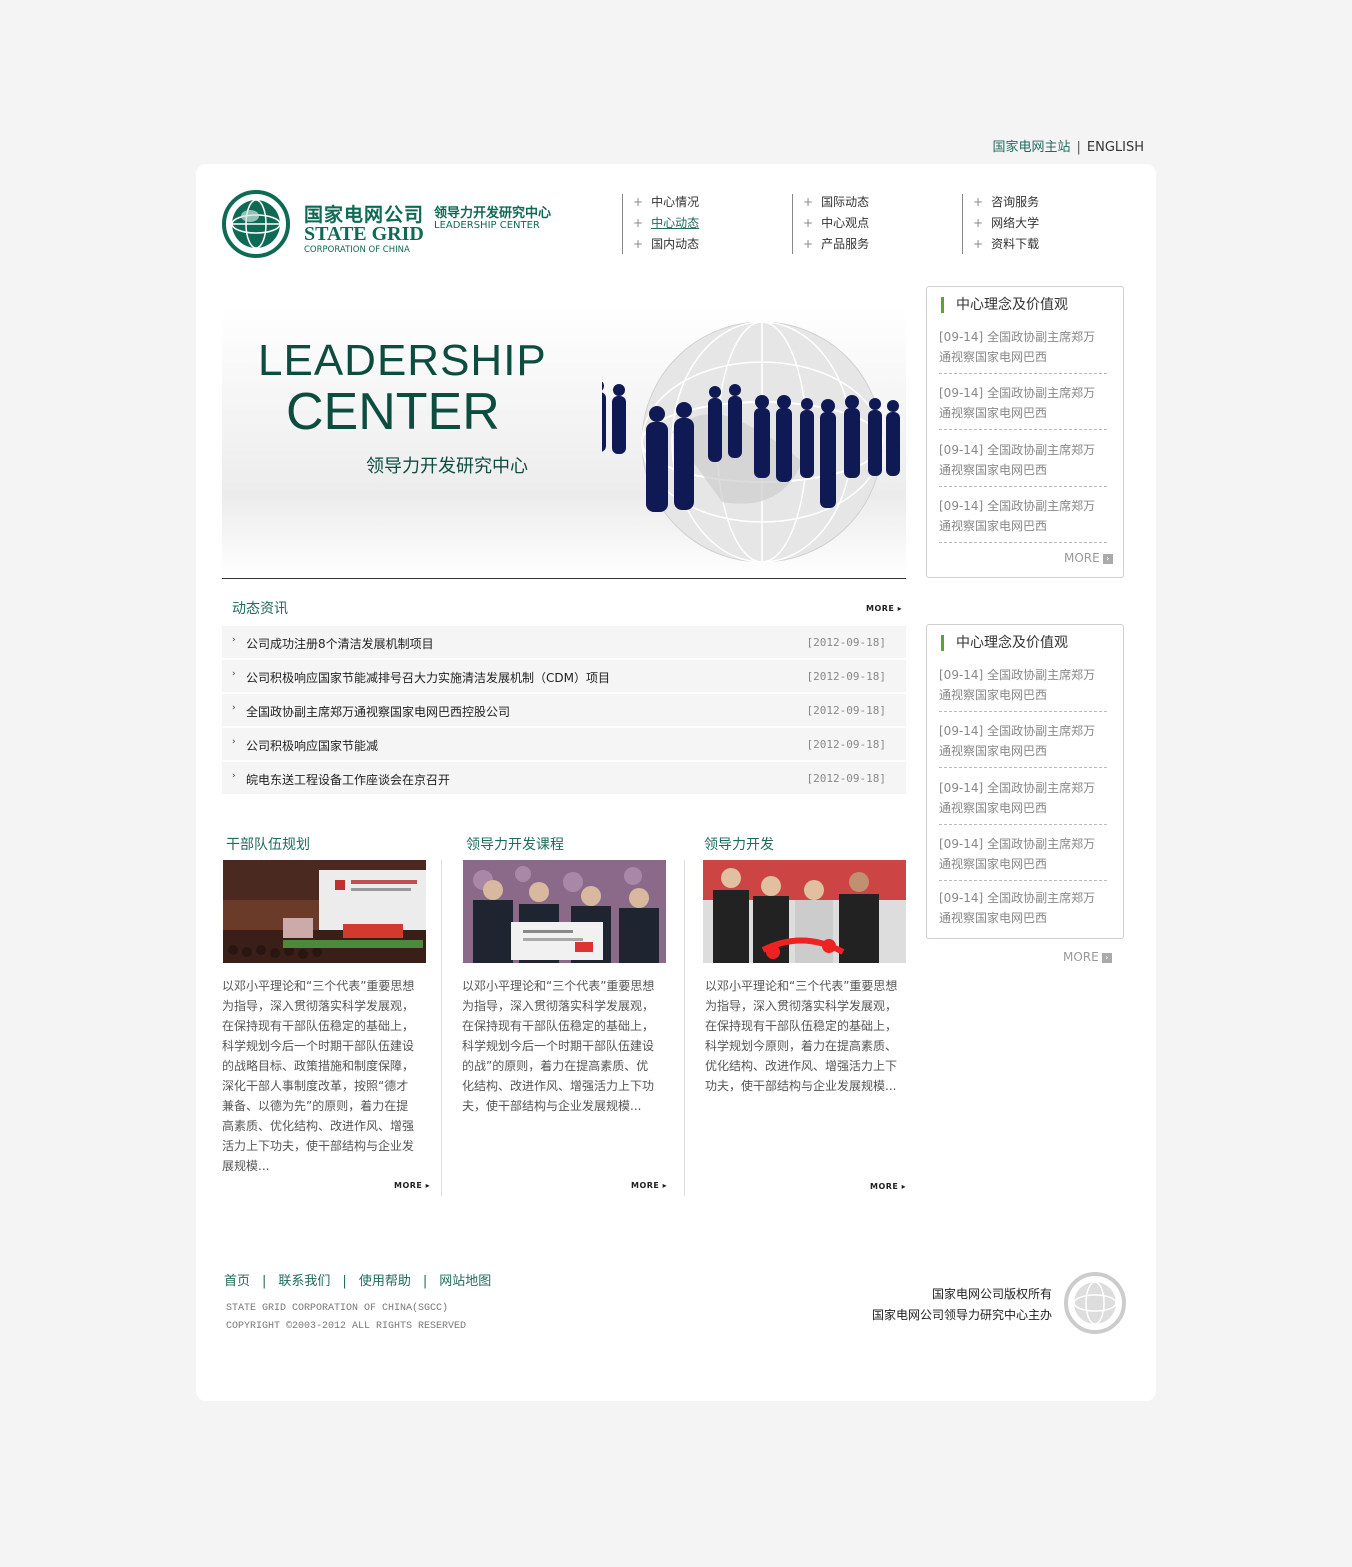  Describe the element at coordinates (564, 778) in the screenshot. I see `news-row: › 皖电东送工程设备工作座谈会在京召开 [2012-09-18]` at that location.